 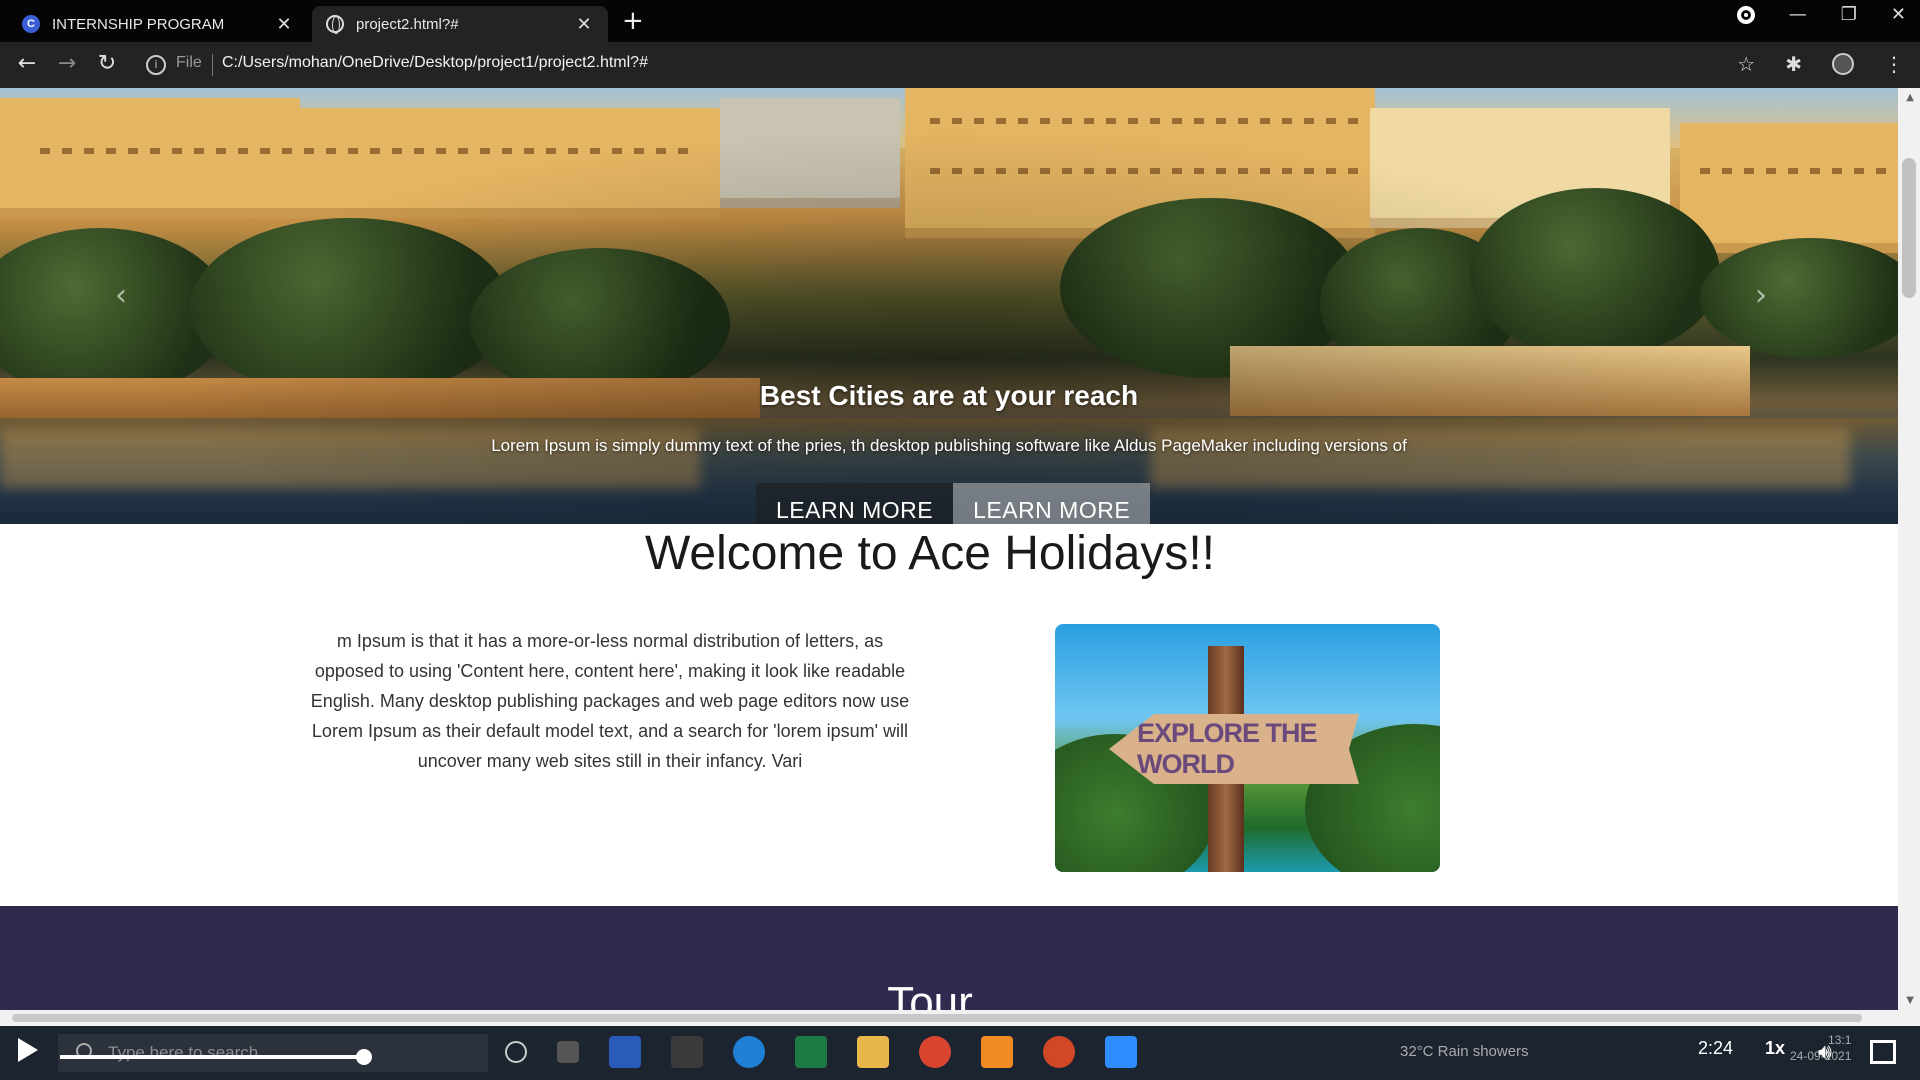 I want to click on c-logo-icon: C, so click(x=31, y=24).